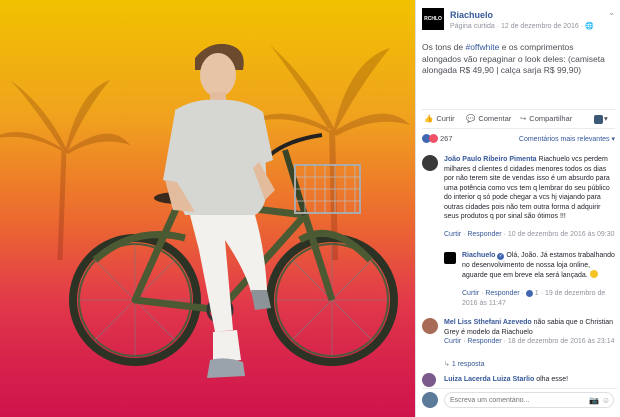  Describe the element at coordinates (536, 293) in the screenshot. I see `reply-like-count: 1` at that location.